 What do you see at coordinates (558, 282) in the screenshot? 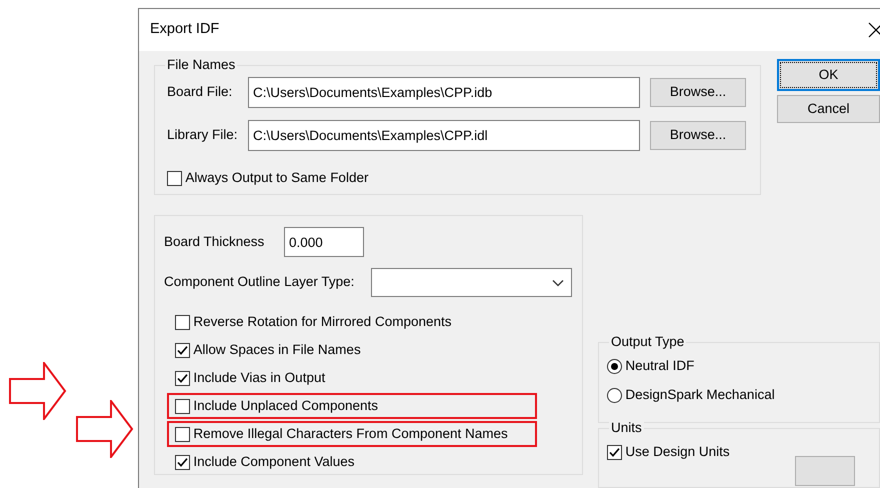
I see `chevron-down-icon` at bounding box center [558, 282].